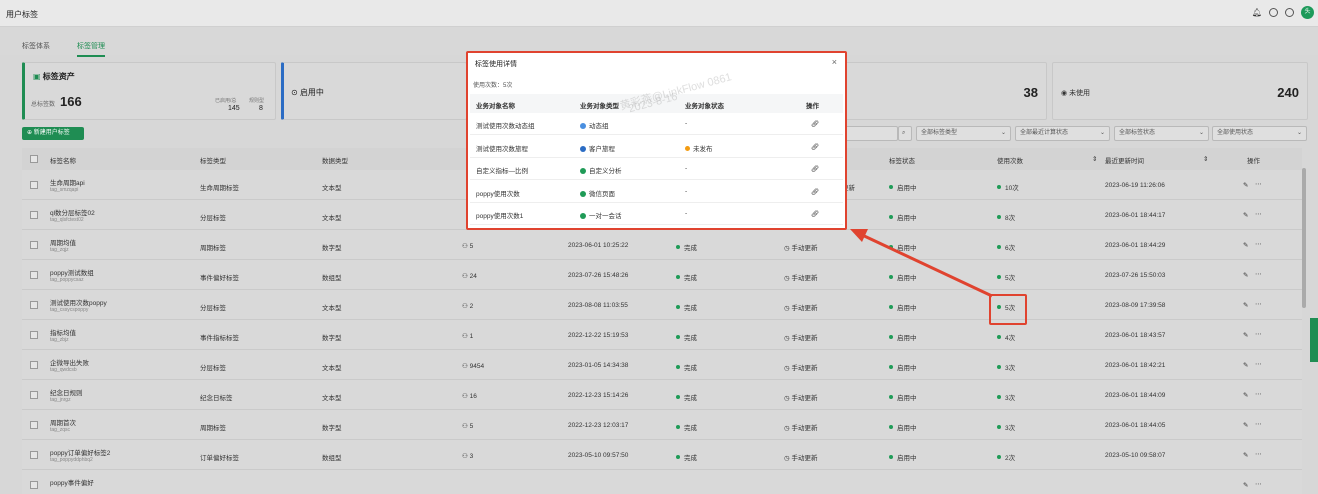 Image resolution: width=1318 pixels, height=494 pixels. I want to click on mcol-type: 业务对象类型, so click(599, 106).